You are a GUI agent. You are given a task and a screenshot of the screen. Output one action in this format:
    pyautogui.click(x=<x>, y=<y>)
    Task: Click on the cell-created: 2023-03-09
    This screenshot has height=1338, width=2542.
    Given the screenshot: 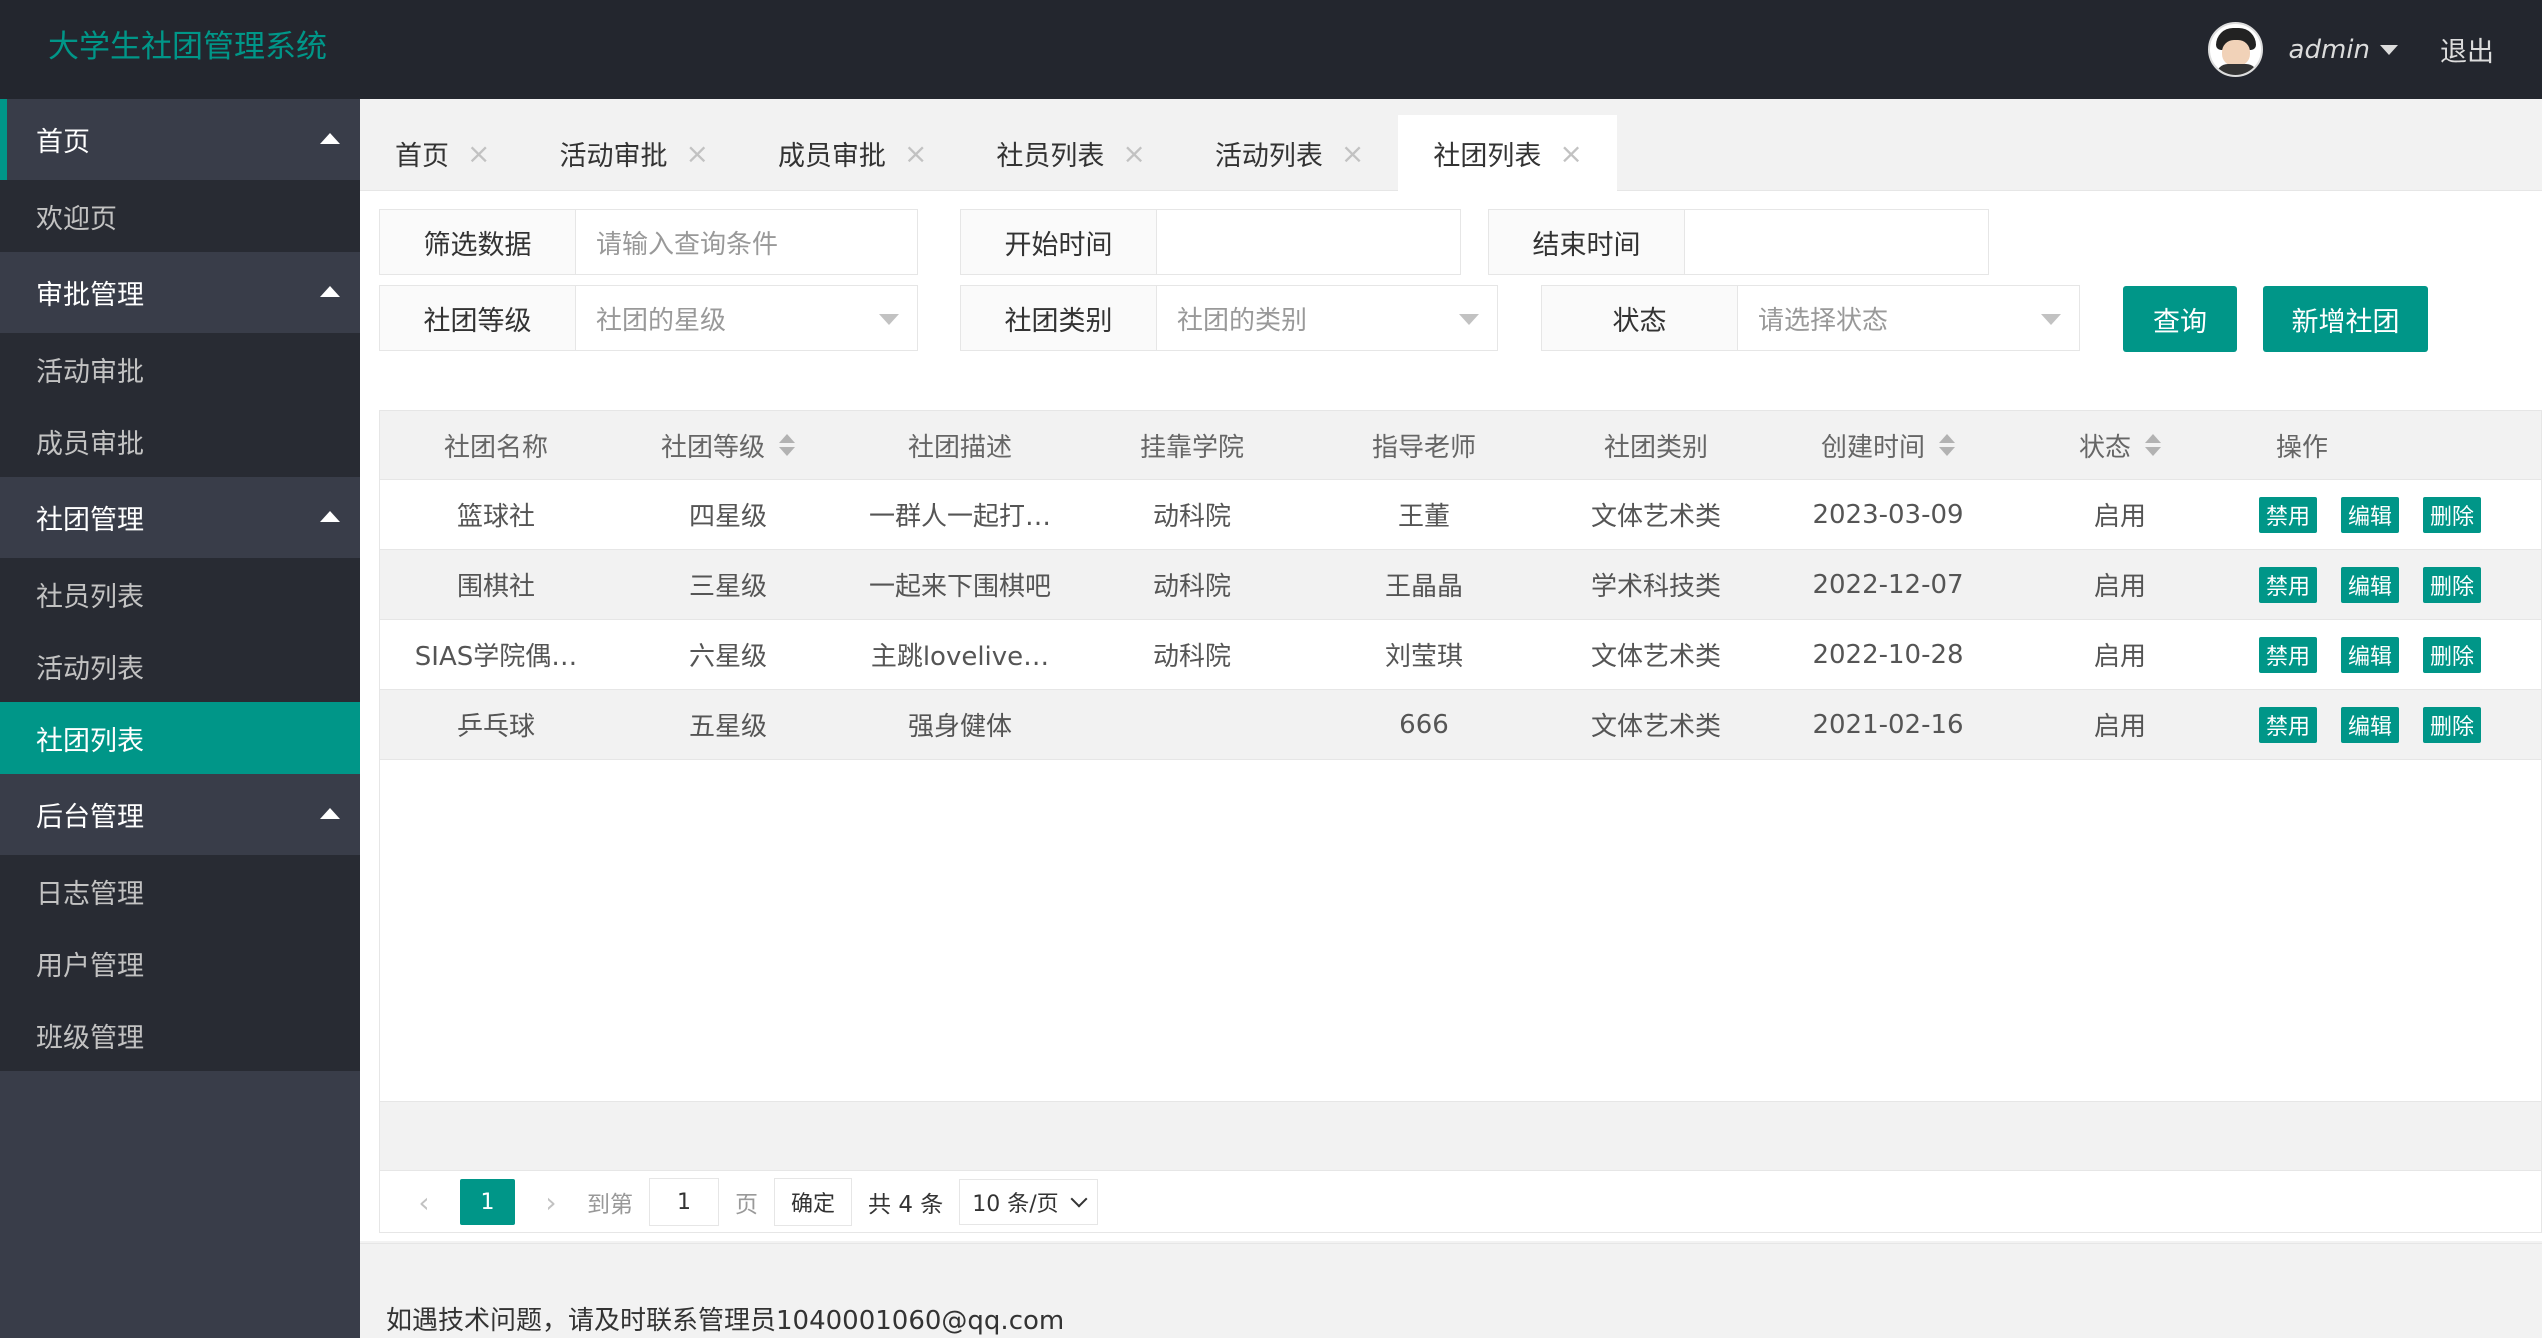 What is the action you would take?
    pyautogui.click(x=1888, y=514)
    